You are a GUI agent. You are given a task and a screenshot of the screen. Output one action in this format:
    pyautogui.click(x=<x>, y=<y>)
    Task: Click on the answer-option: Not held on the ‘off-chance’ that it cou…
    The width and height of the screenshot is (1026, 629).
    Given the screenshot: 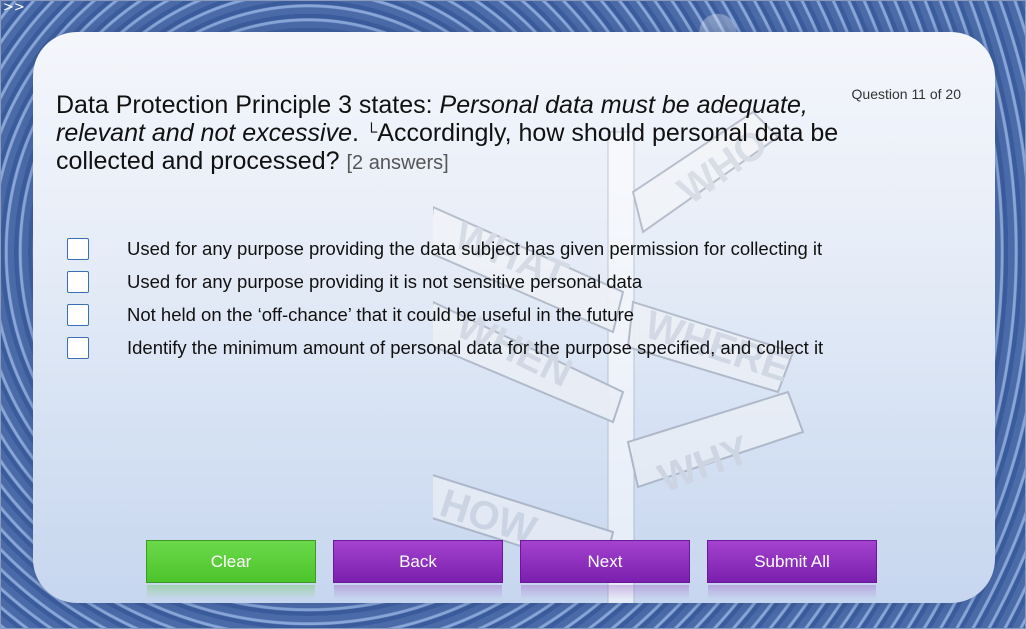 What is the action you would take?
    pyautogui.click(x=445, y=314)
    